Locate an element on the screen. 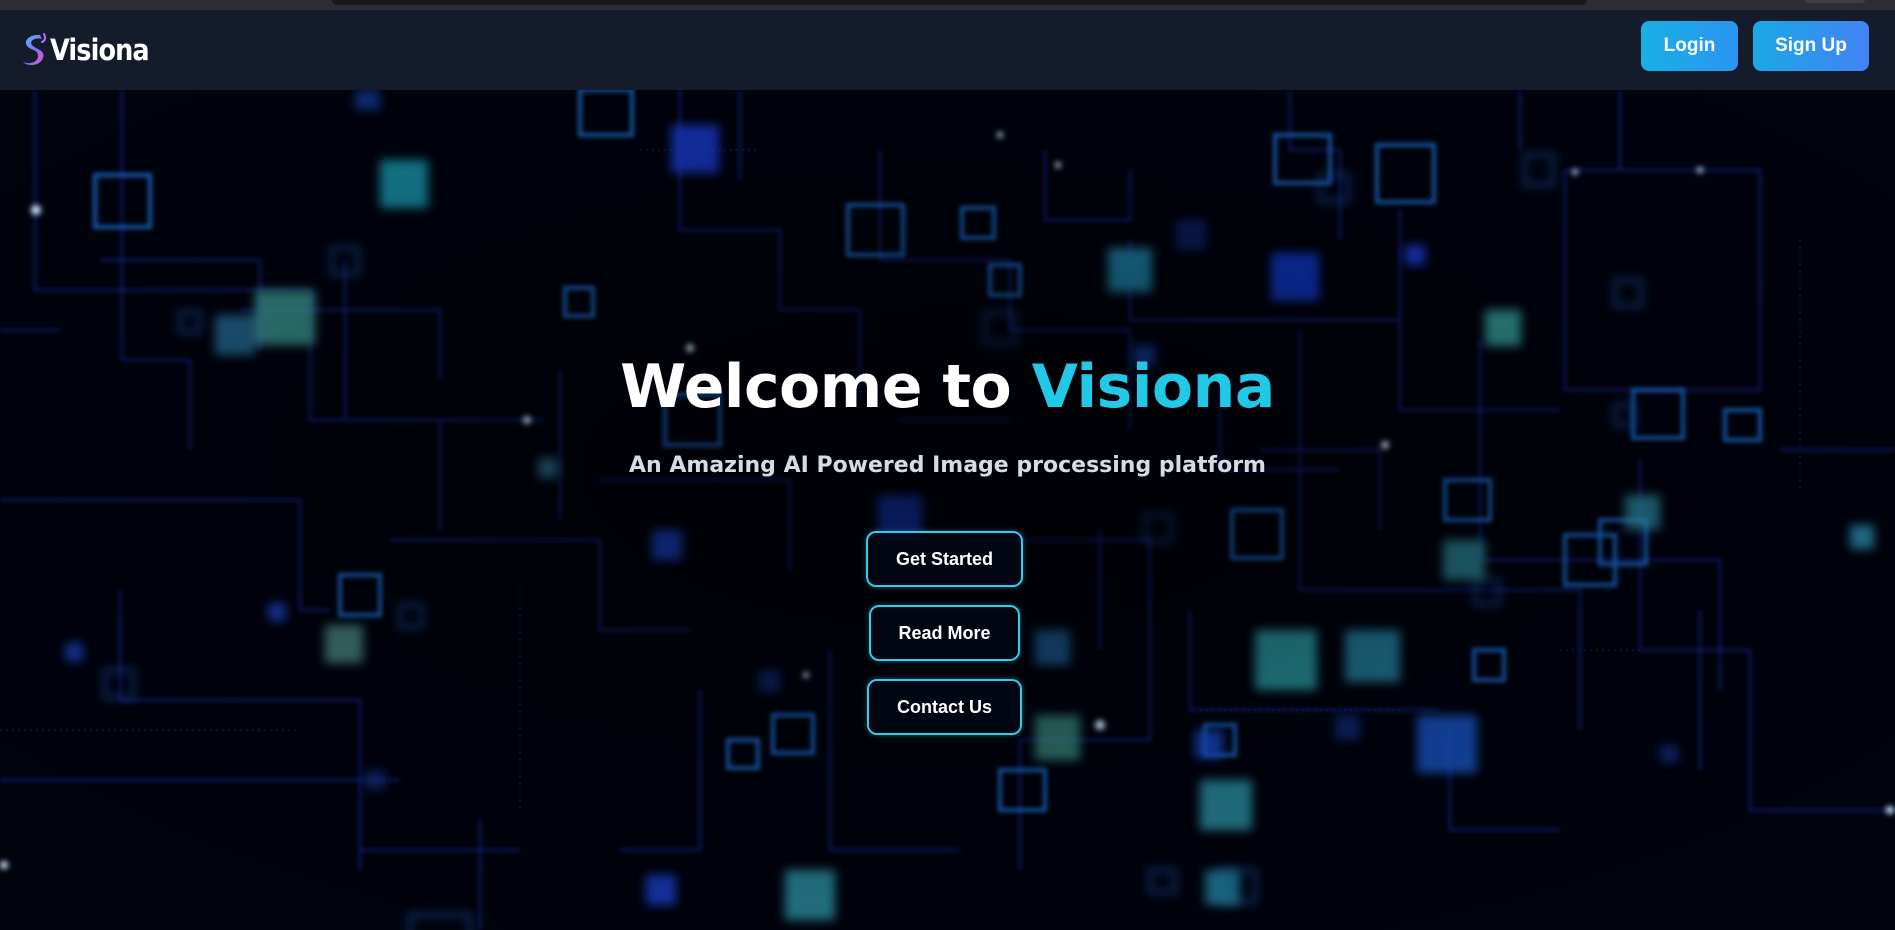 This screenshot has width=1895, height=930. hero-title-prefix: Welcome to is located at coordinates (826, 387).